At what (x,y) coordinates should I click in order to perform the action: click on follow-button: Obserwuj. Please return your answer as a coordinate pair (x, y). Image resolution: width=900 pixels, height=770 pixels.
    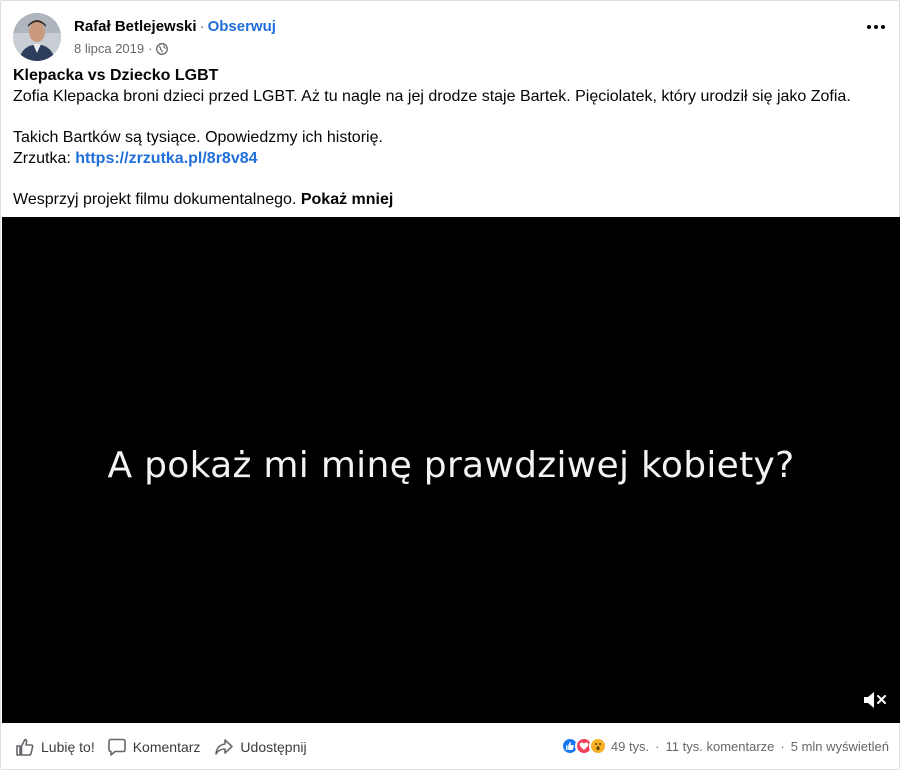
    Looking at the image, I should click on (242, 27).